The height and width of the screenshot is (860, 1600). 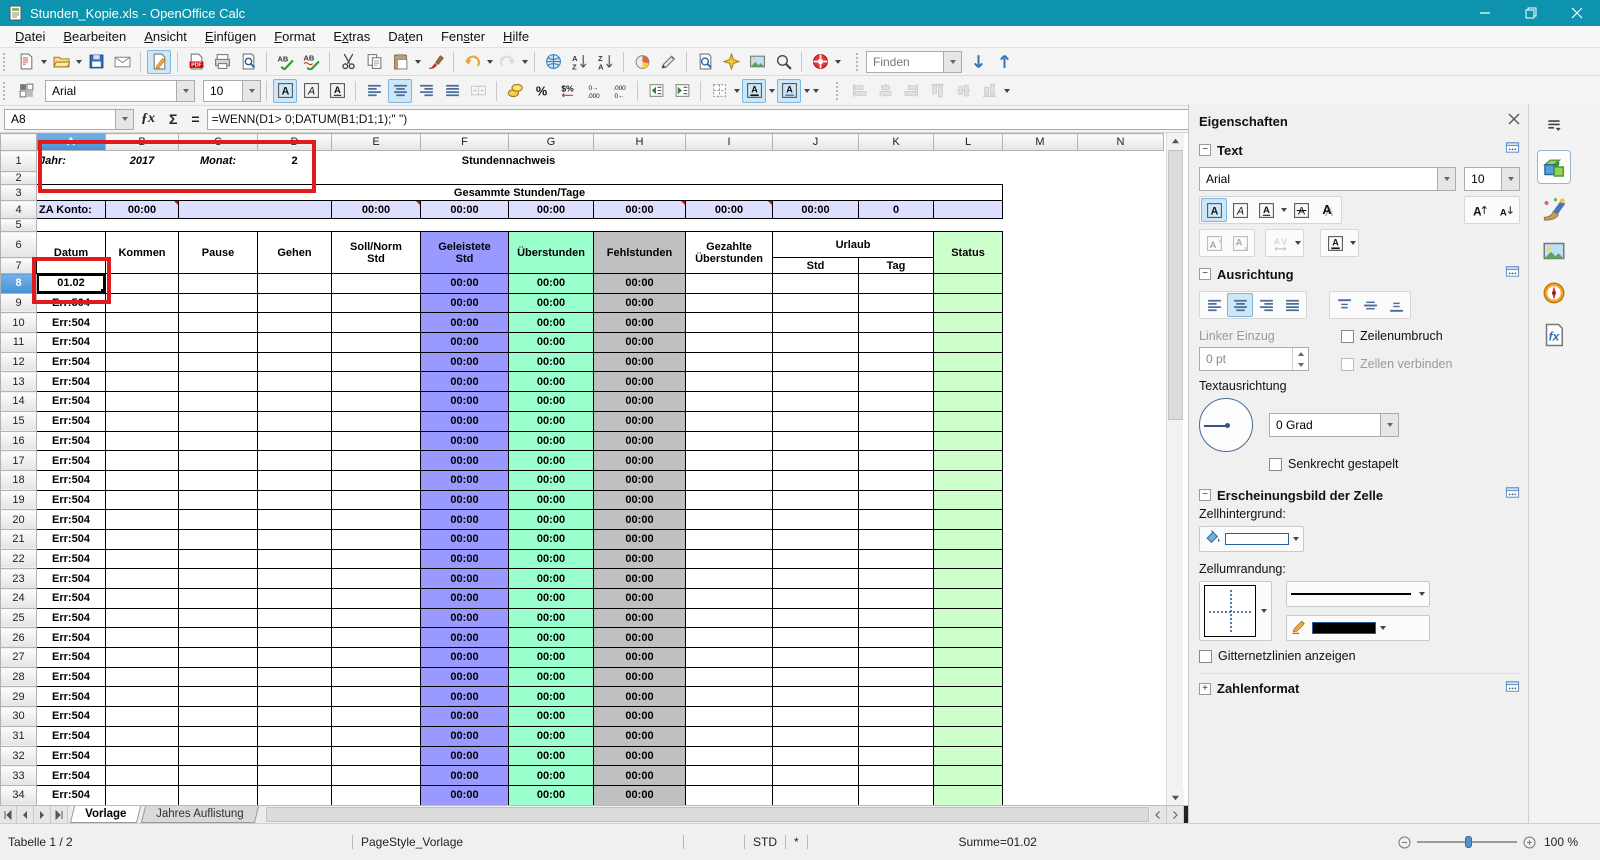 What do you see at coordinates (1040, 142) in the screenshot?
I see `column-header-M: M` at bounding box center [1040, 142].